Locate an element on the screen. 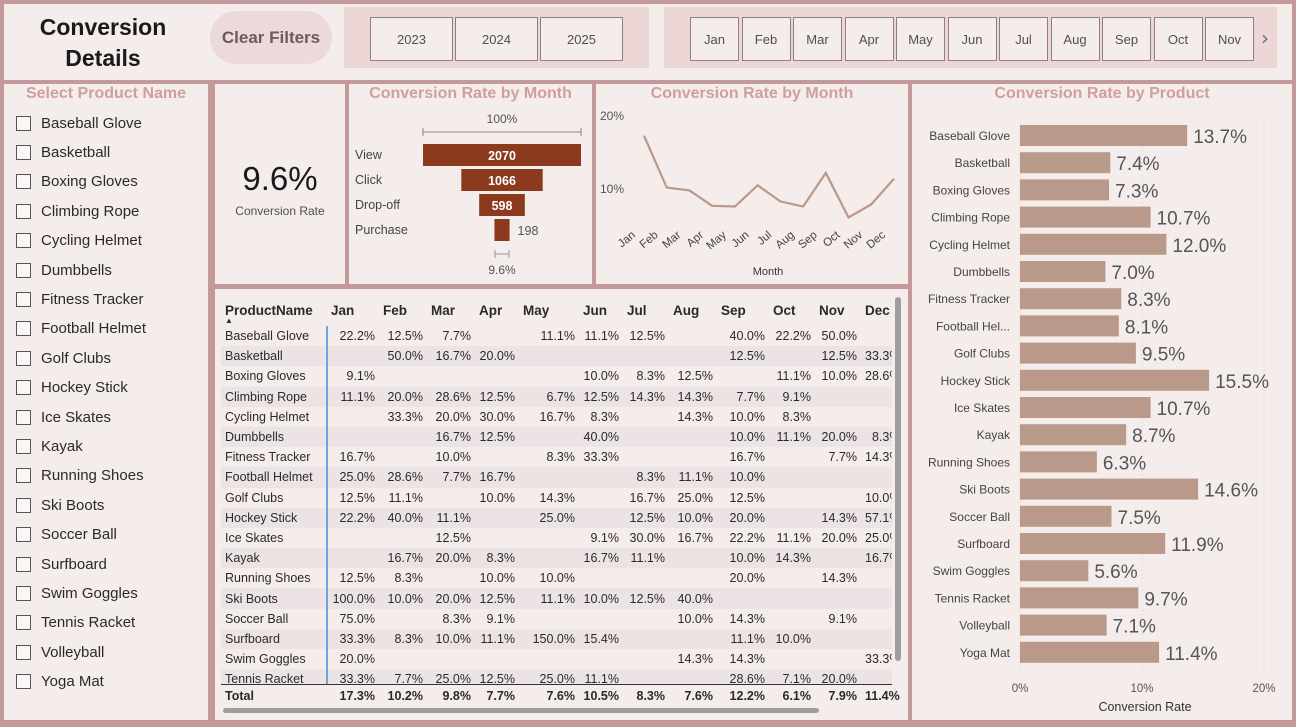  product-checkbox-row: Boxing Gloves is located at coordinates (77, 182).